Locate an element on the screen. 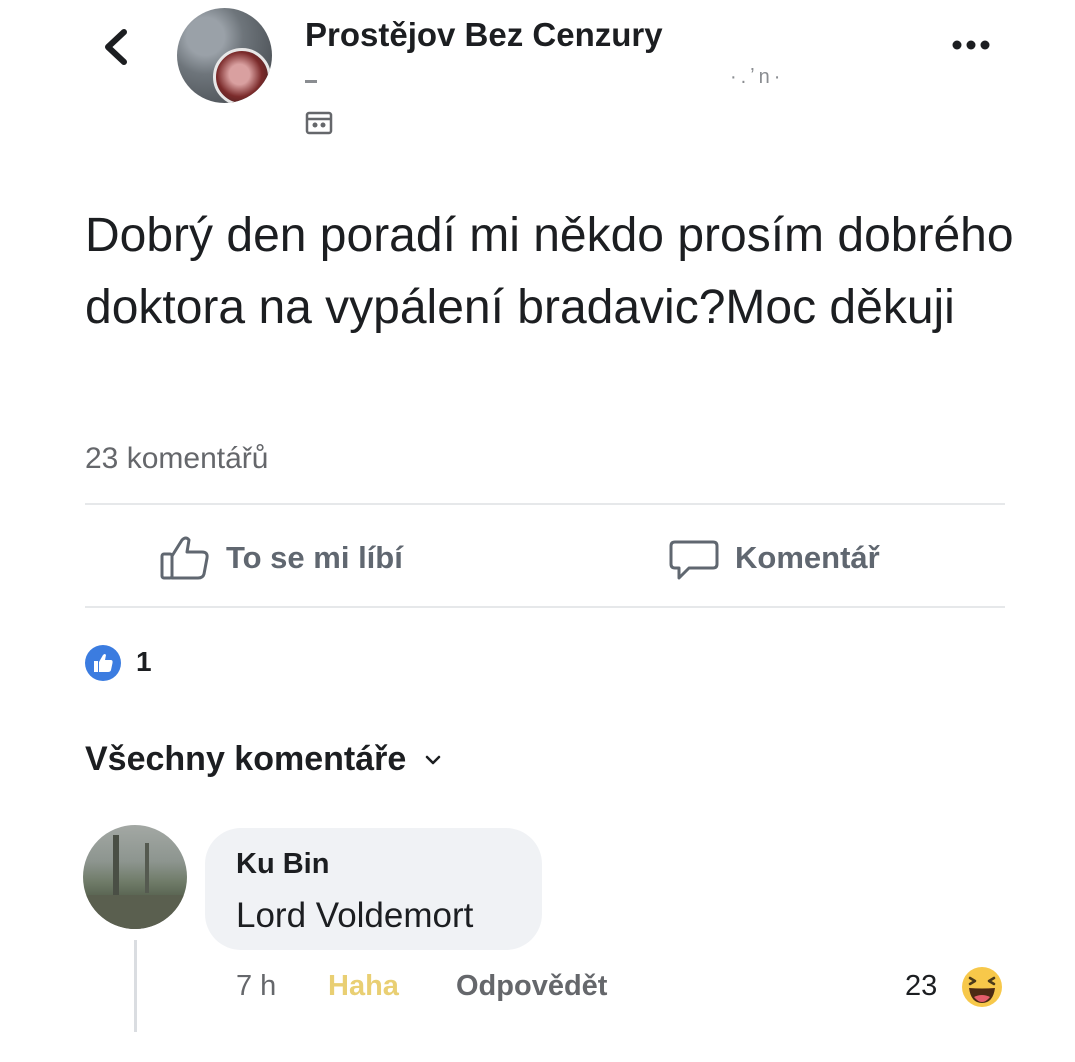  back-button is located at coordinates (118, 47).